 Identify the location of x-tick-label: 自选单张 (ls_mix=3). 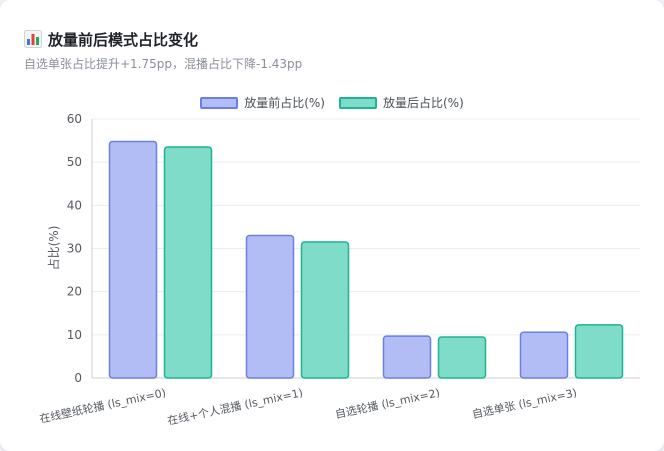
(524, 403).